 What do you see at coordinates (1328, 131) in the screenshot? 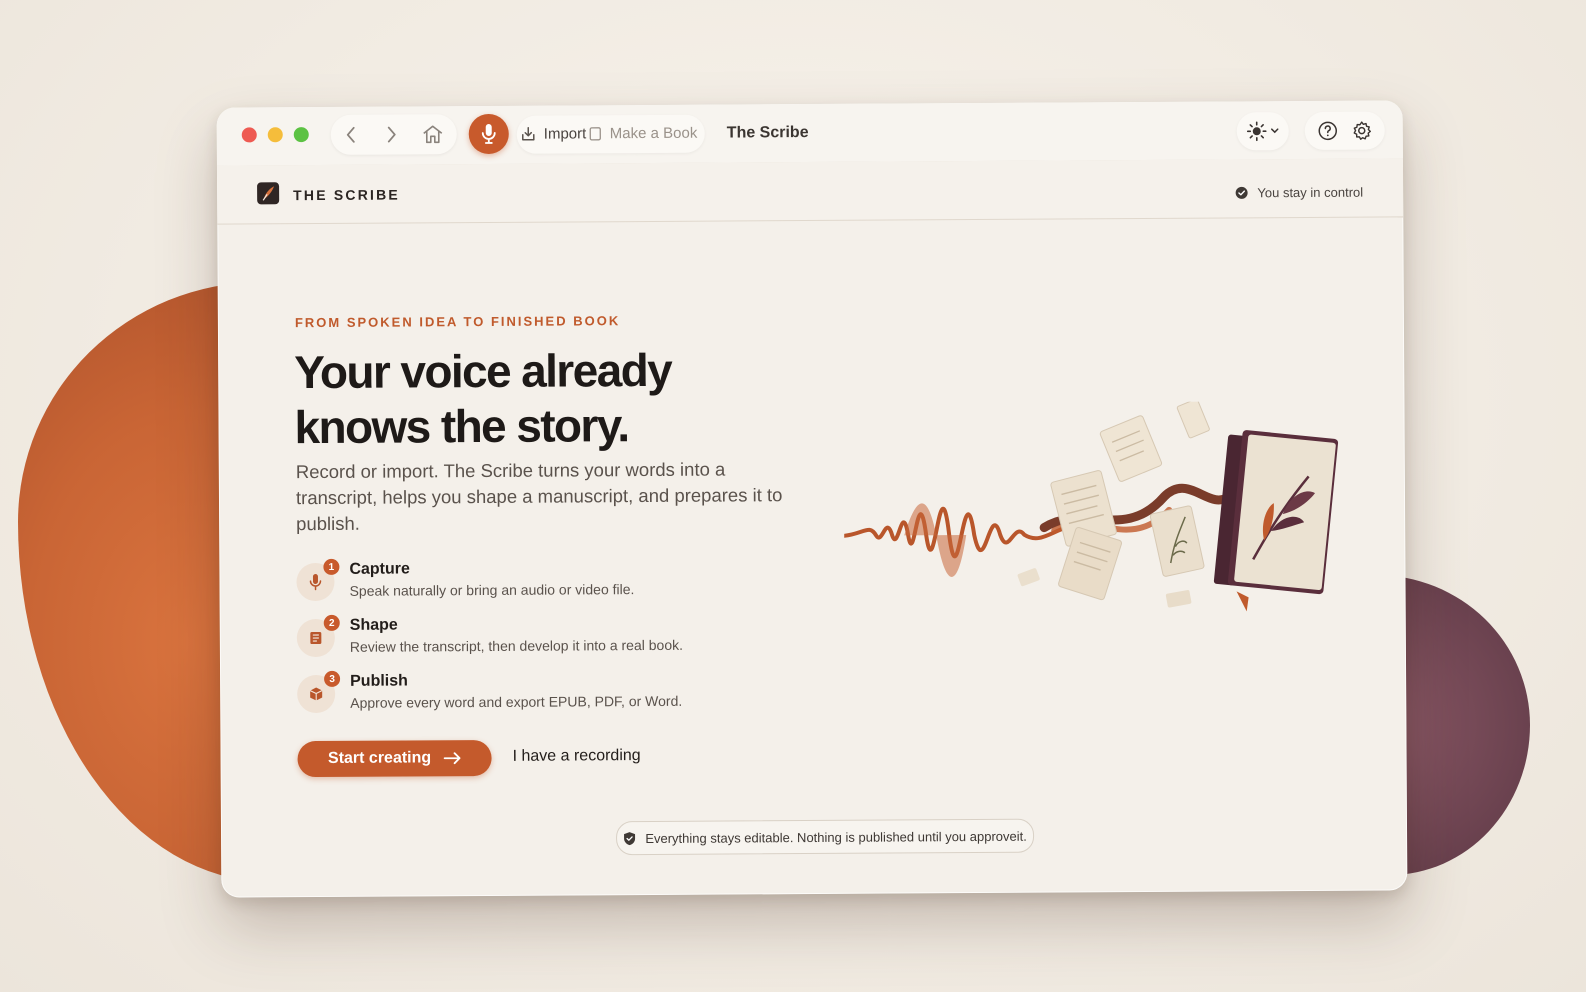
I see `help-icon` at bounding box center [1328, 131].